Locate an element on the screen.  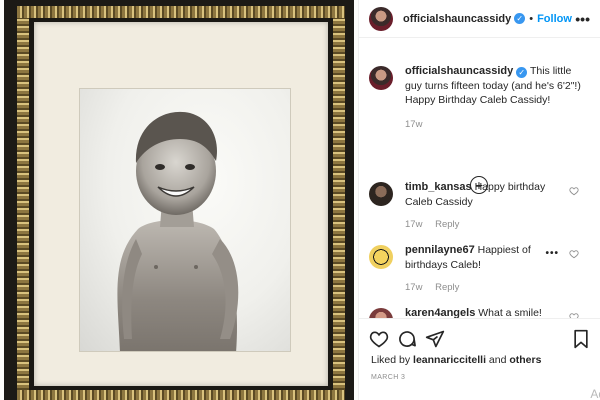
comment-options-icon: ••• is located at coordinates (552, 253).